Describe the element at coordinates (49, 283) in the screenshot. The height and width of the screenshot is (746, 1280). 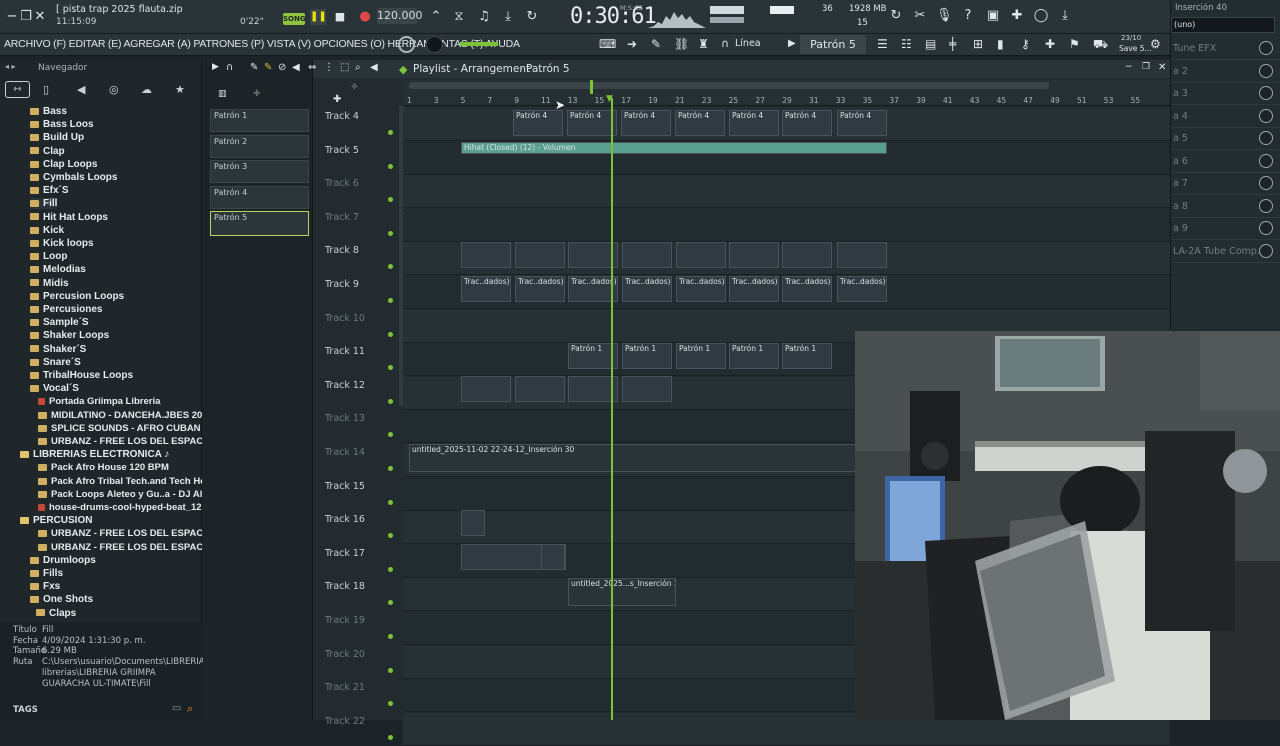
I see `browser-item: Midis` at that location.